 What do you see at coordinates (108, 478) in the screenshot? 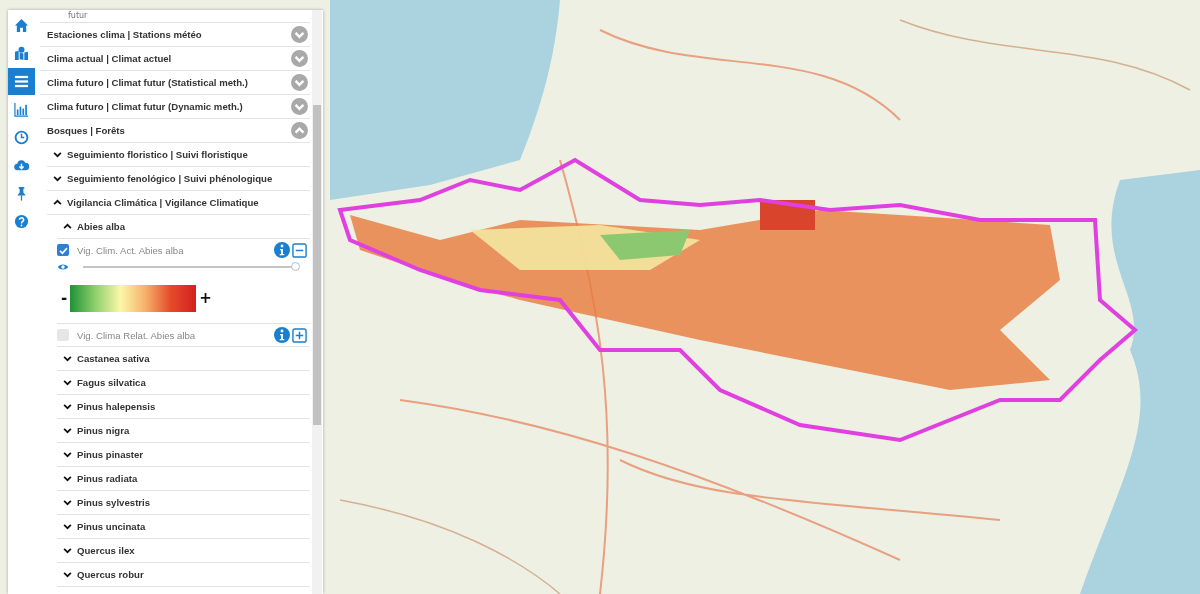
I see `group-label: Pinus radiata` at bounding box center [108, 478].